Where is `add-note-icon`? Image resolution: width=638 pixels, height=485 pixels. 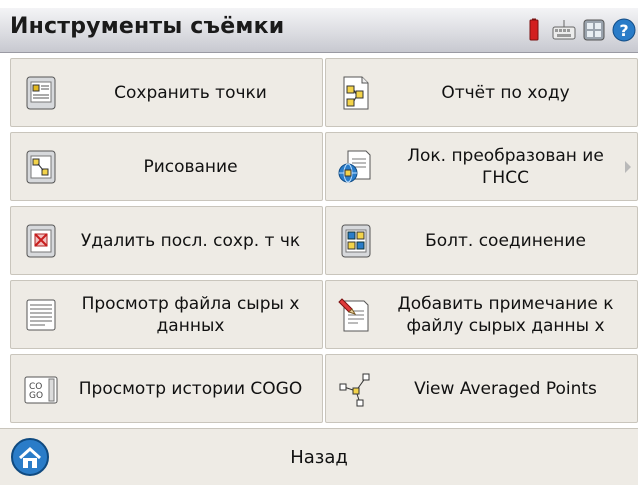 add-note-icon is located at coordinates (356, 315).